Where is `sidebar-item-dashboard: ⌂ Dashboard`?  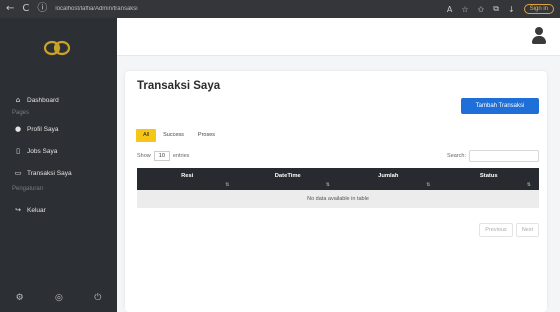
sidebar-item-dashboard: ⌂ Dashboard is located at coordinates (36, 100).